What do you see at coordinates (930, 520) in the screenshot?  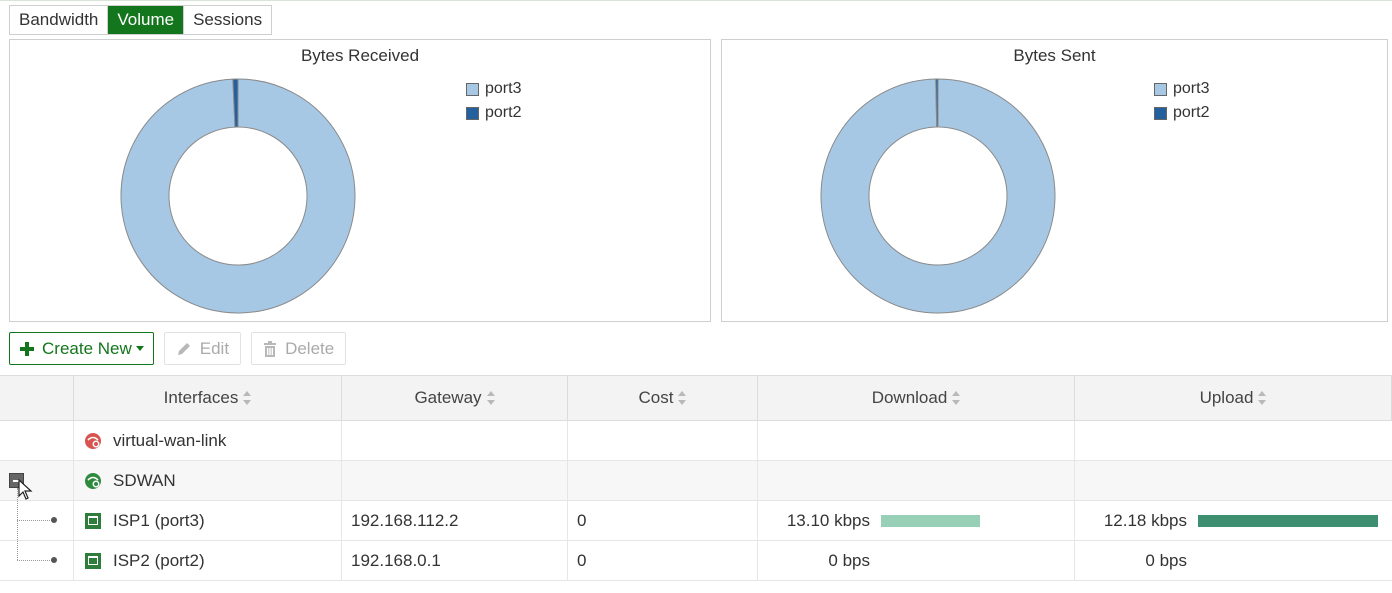 I see `download-bar` at bounding box center [930, 520].